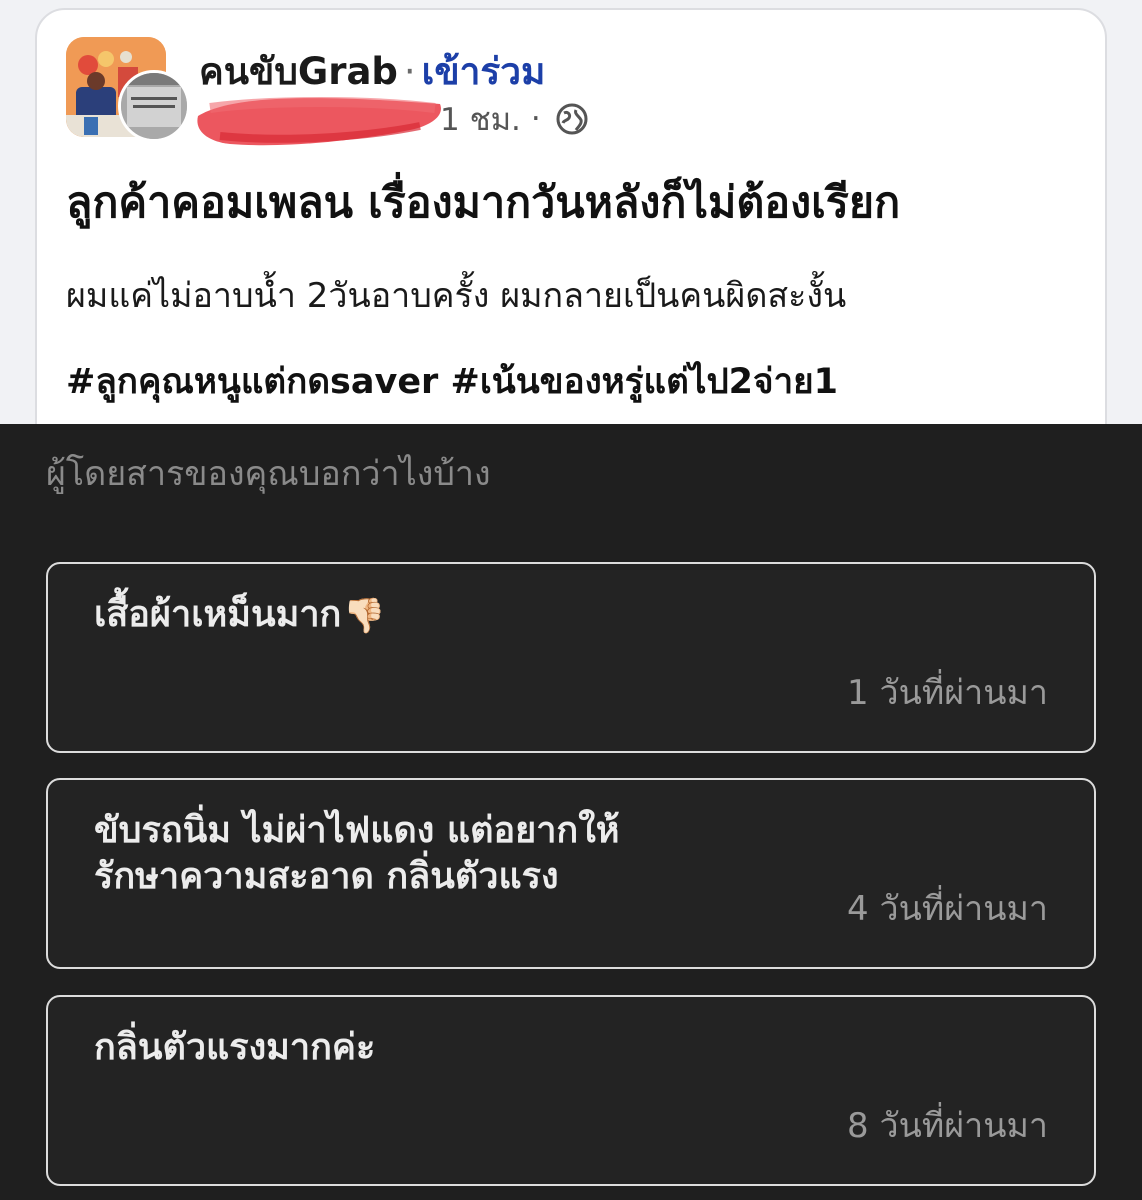 This screenshot has width=1142, height=1200. Describe the element at coordinates (218, 614) in the screenshot. I see `feedback-comment: เสื้อผ้าเหม็นมาก` at that location.